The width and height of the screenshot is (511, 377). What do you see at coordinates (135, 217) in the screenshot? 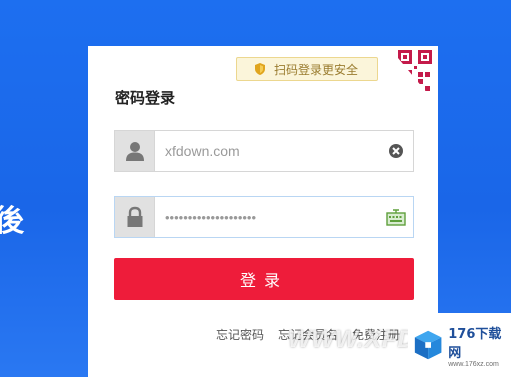
I see `lock-icon` at bounding box center [135, 217].